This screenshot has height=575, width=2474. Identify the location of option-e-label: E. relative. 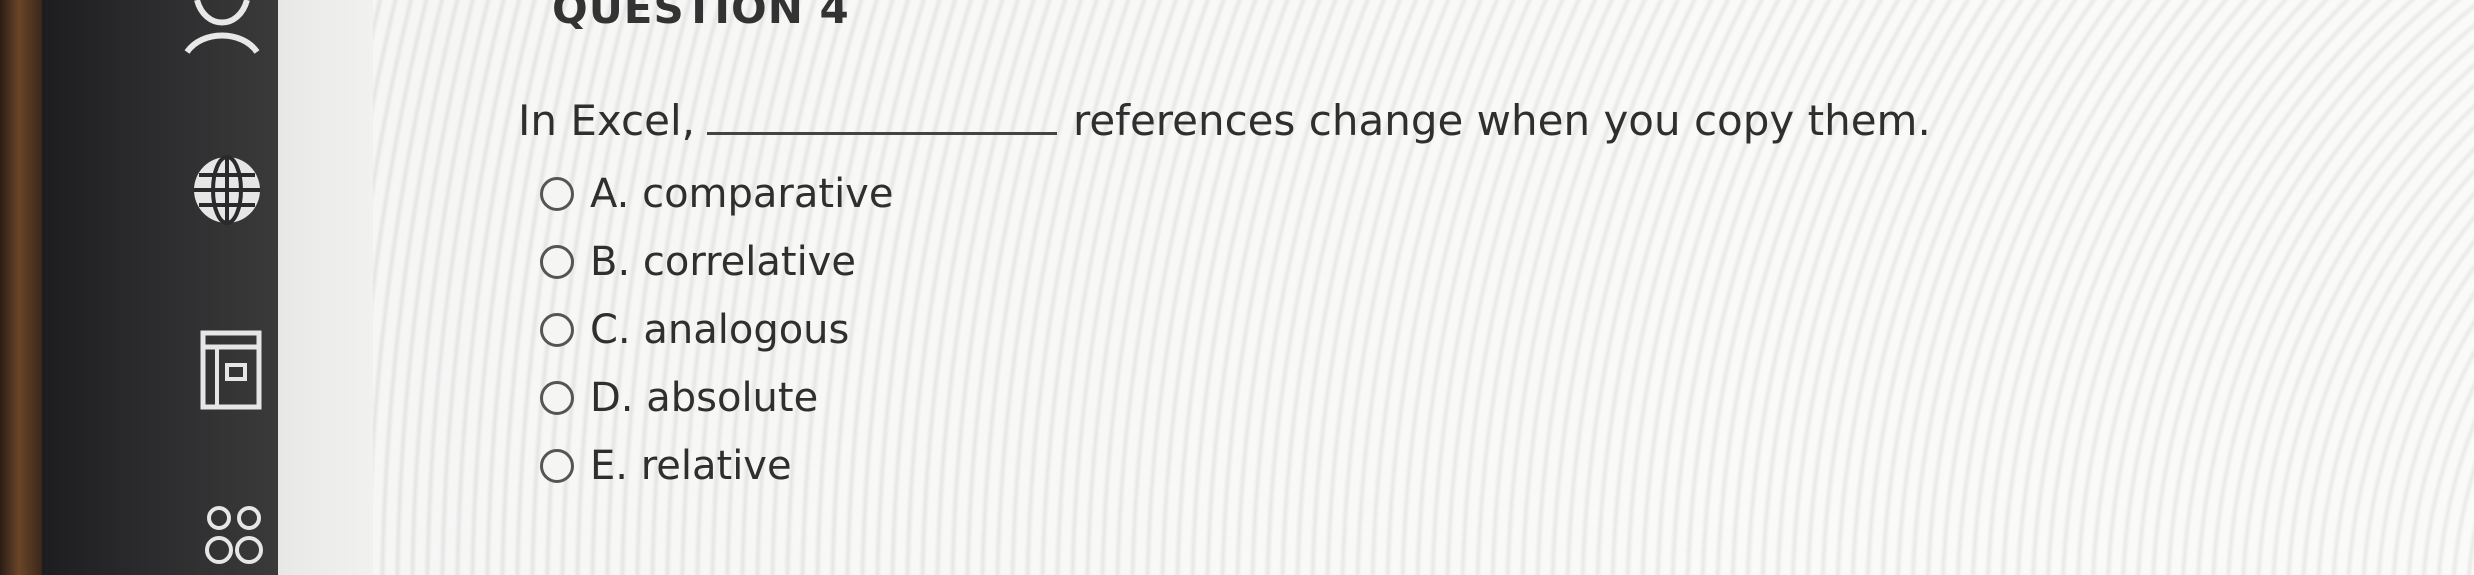
(691, 466).